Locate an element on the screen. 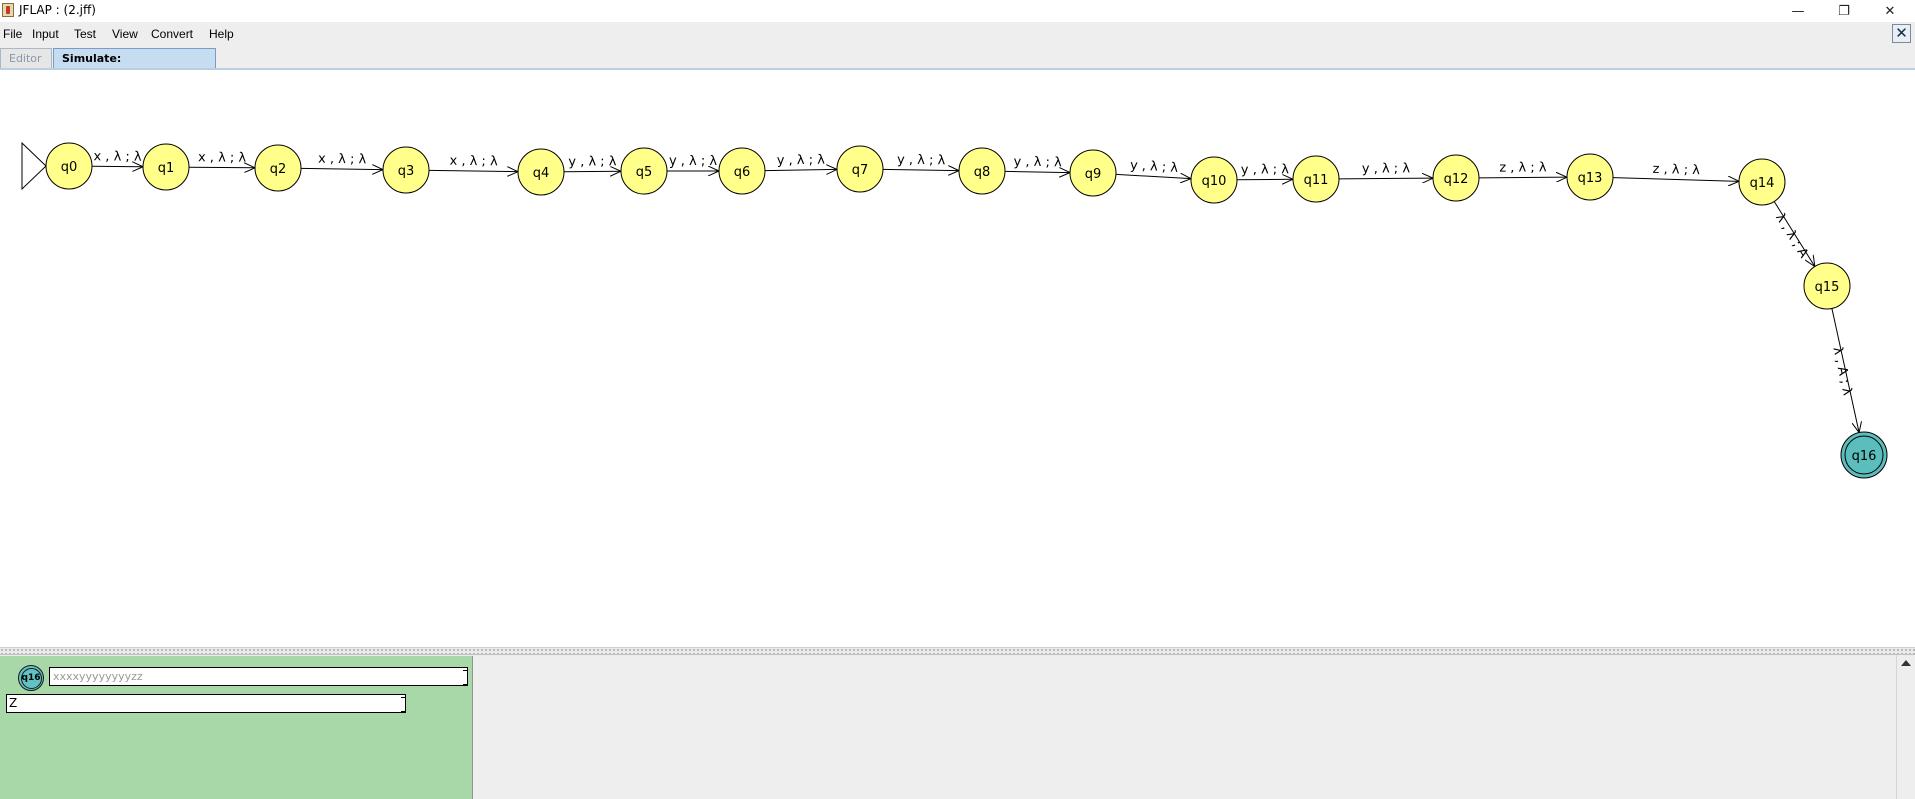  state-label: q9 is located at coordinates (1093, 174).